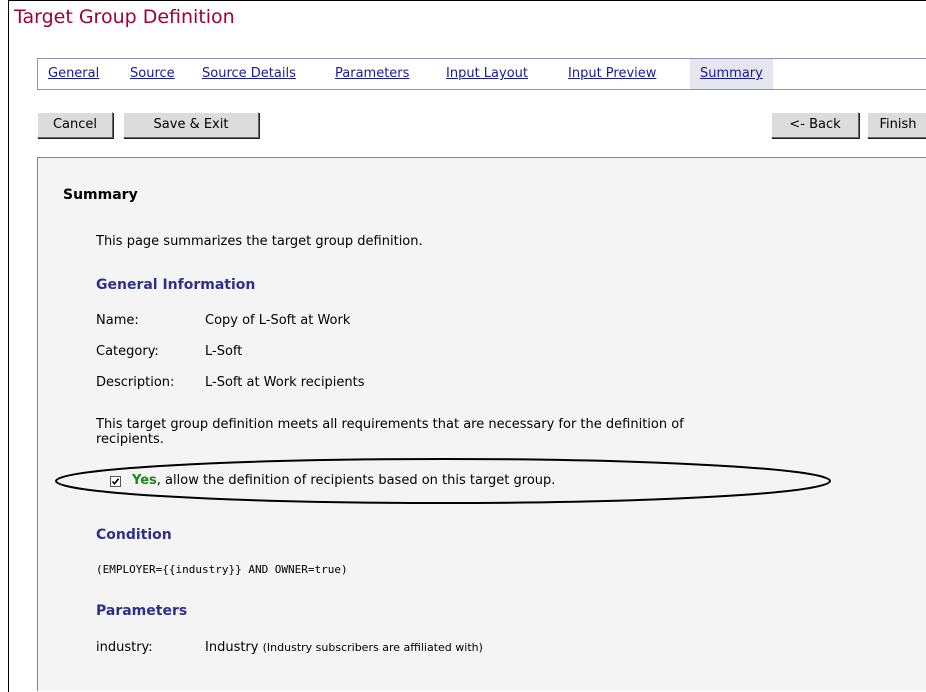 The image size is (926, 692). I want to click on category-label: Category:, so click(127, 351).